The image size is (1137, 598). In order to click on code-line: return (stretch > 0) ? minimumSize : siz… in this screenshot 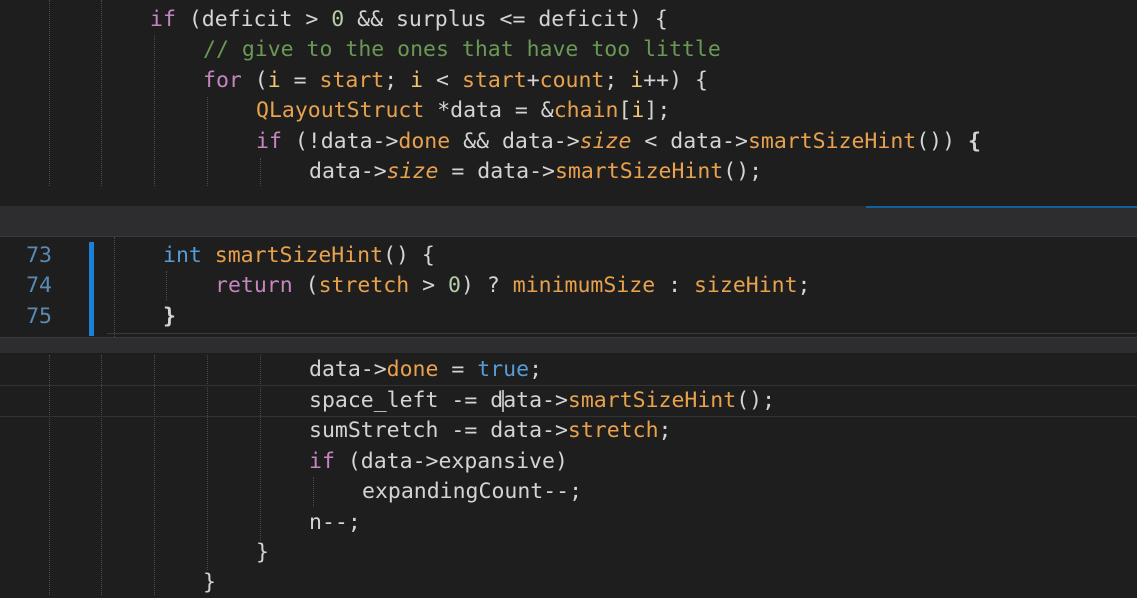, I will do `click(568, 286)`.